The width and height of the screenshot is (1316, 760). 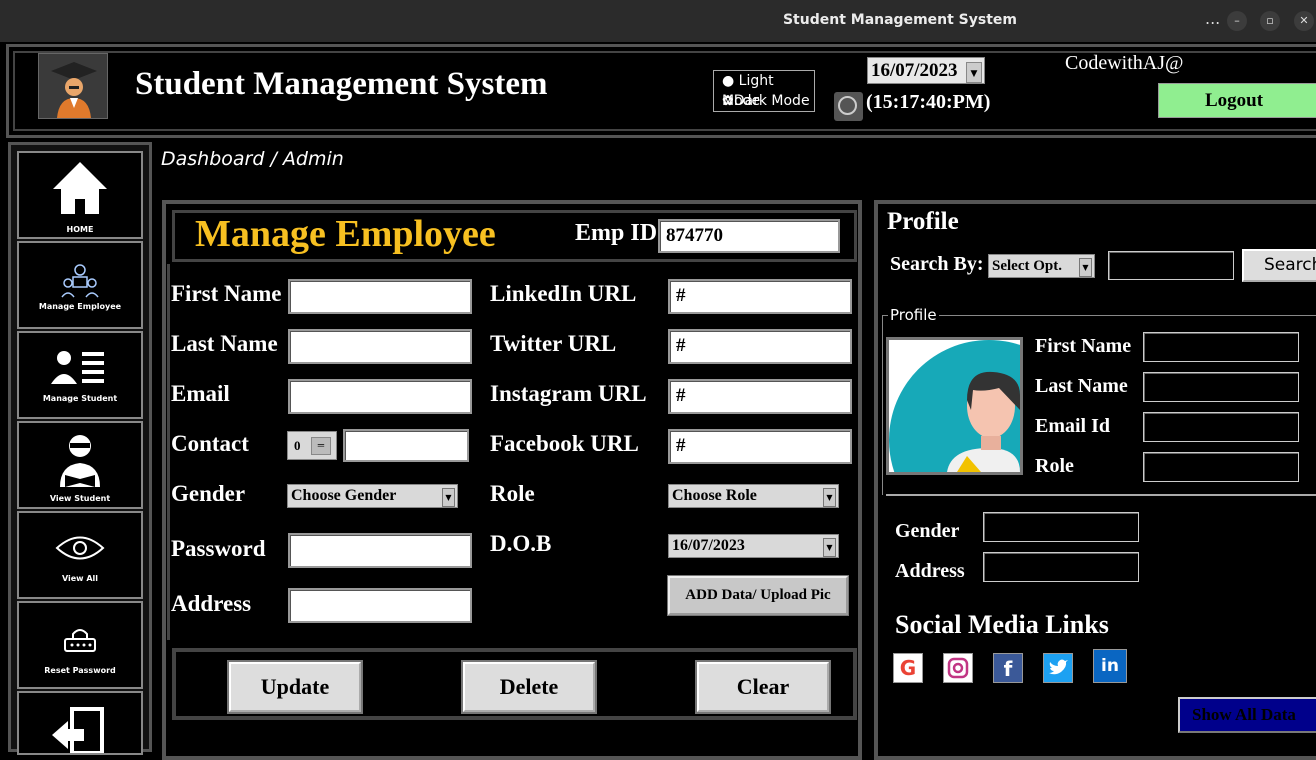 What do you see at coordinates (908, 668) in the screenshot?
I see `google-icon: G` at bounding box center [908, 668].